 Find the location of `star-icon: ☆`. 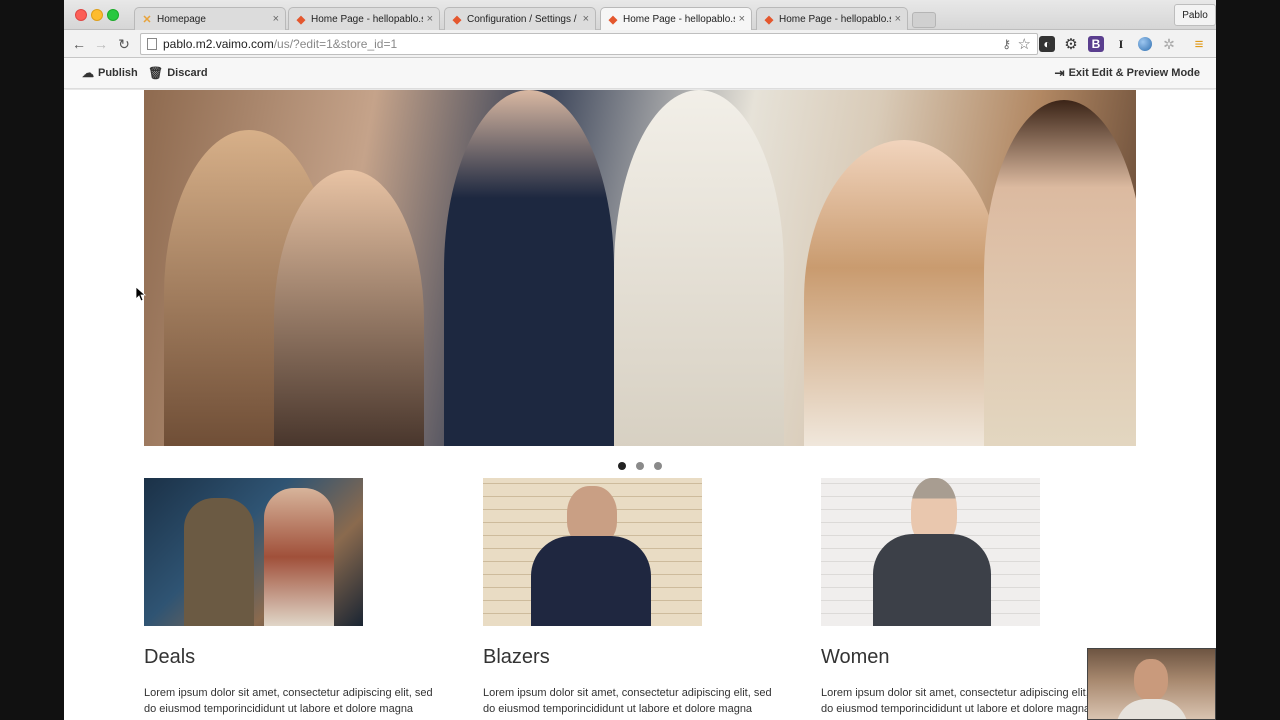

star-icon: ☆ is located at coordinates (1024, 44).